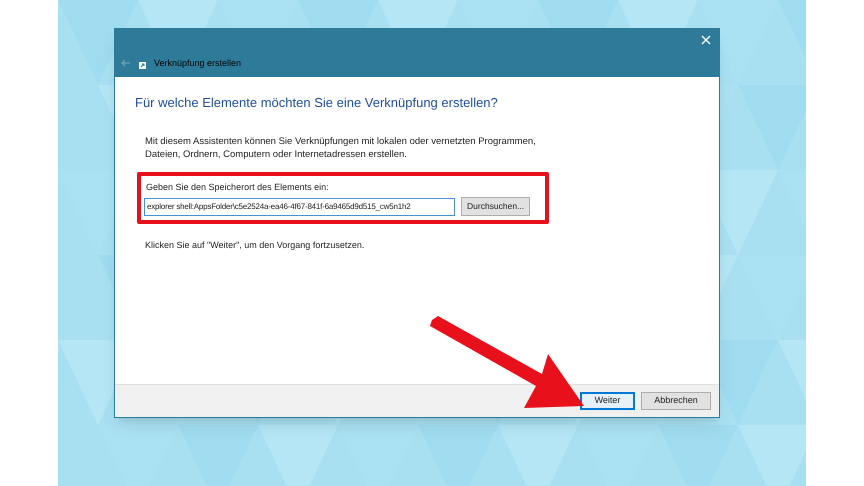 Image resolution: width=864 pixels, height=486 pixels. What do you see at coordinates (341, 147) in the screenshot?
I see `description-text: Mit diesem Assistenten können Sie Verknüpfungen mit lokalen oder vernetzten Programmen, Dateien, Ordnern, Computern oder Internetadressen erstellen.` at bounding box center [341, 147].